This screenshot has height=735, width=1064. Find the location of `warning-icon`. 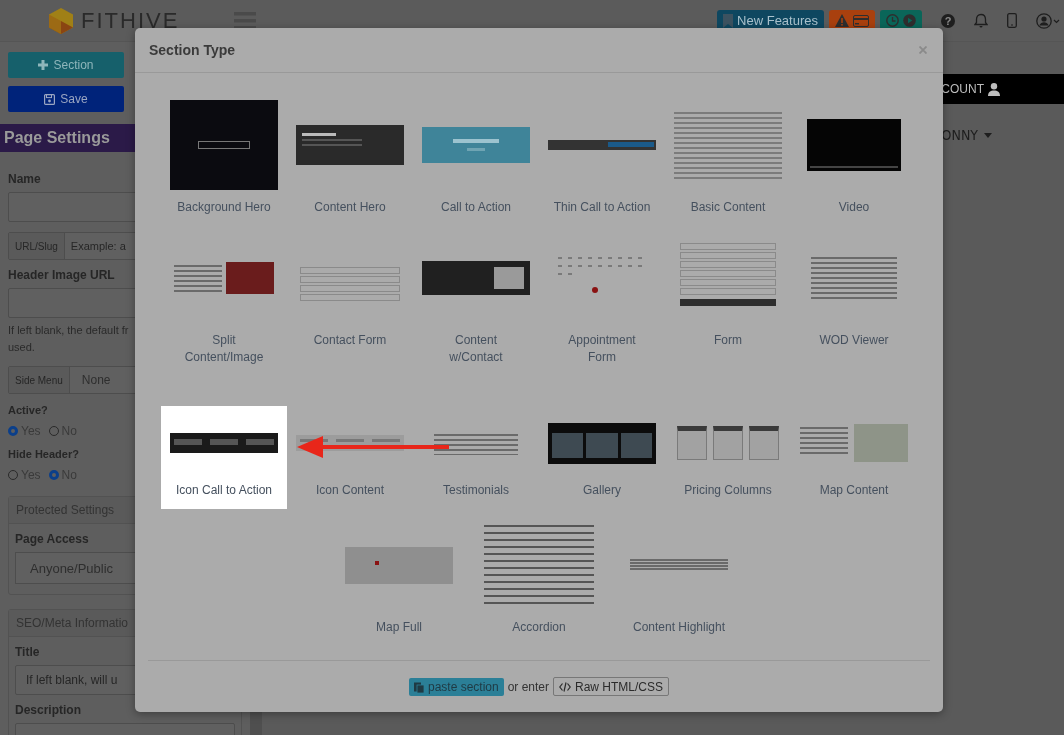

warning-icon is located at coordinates (842, 20).